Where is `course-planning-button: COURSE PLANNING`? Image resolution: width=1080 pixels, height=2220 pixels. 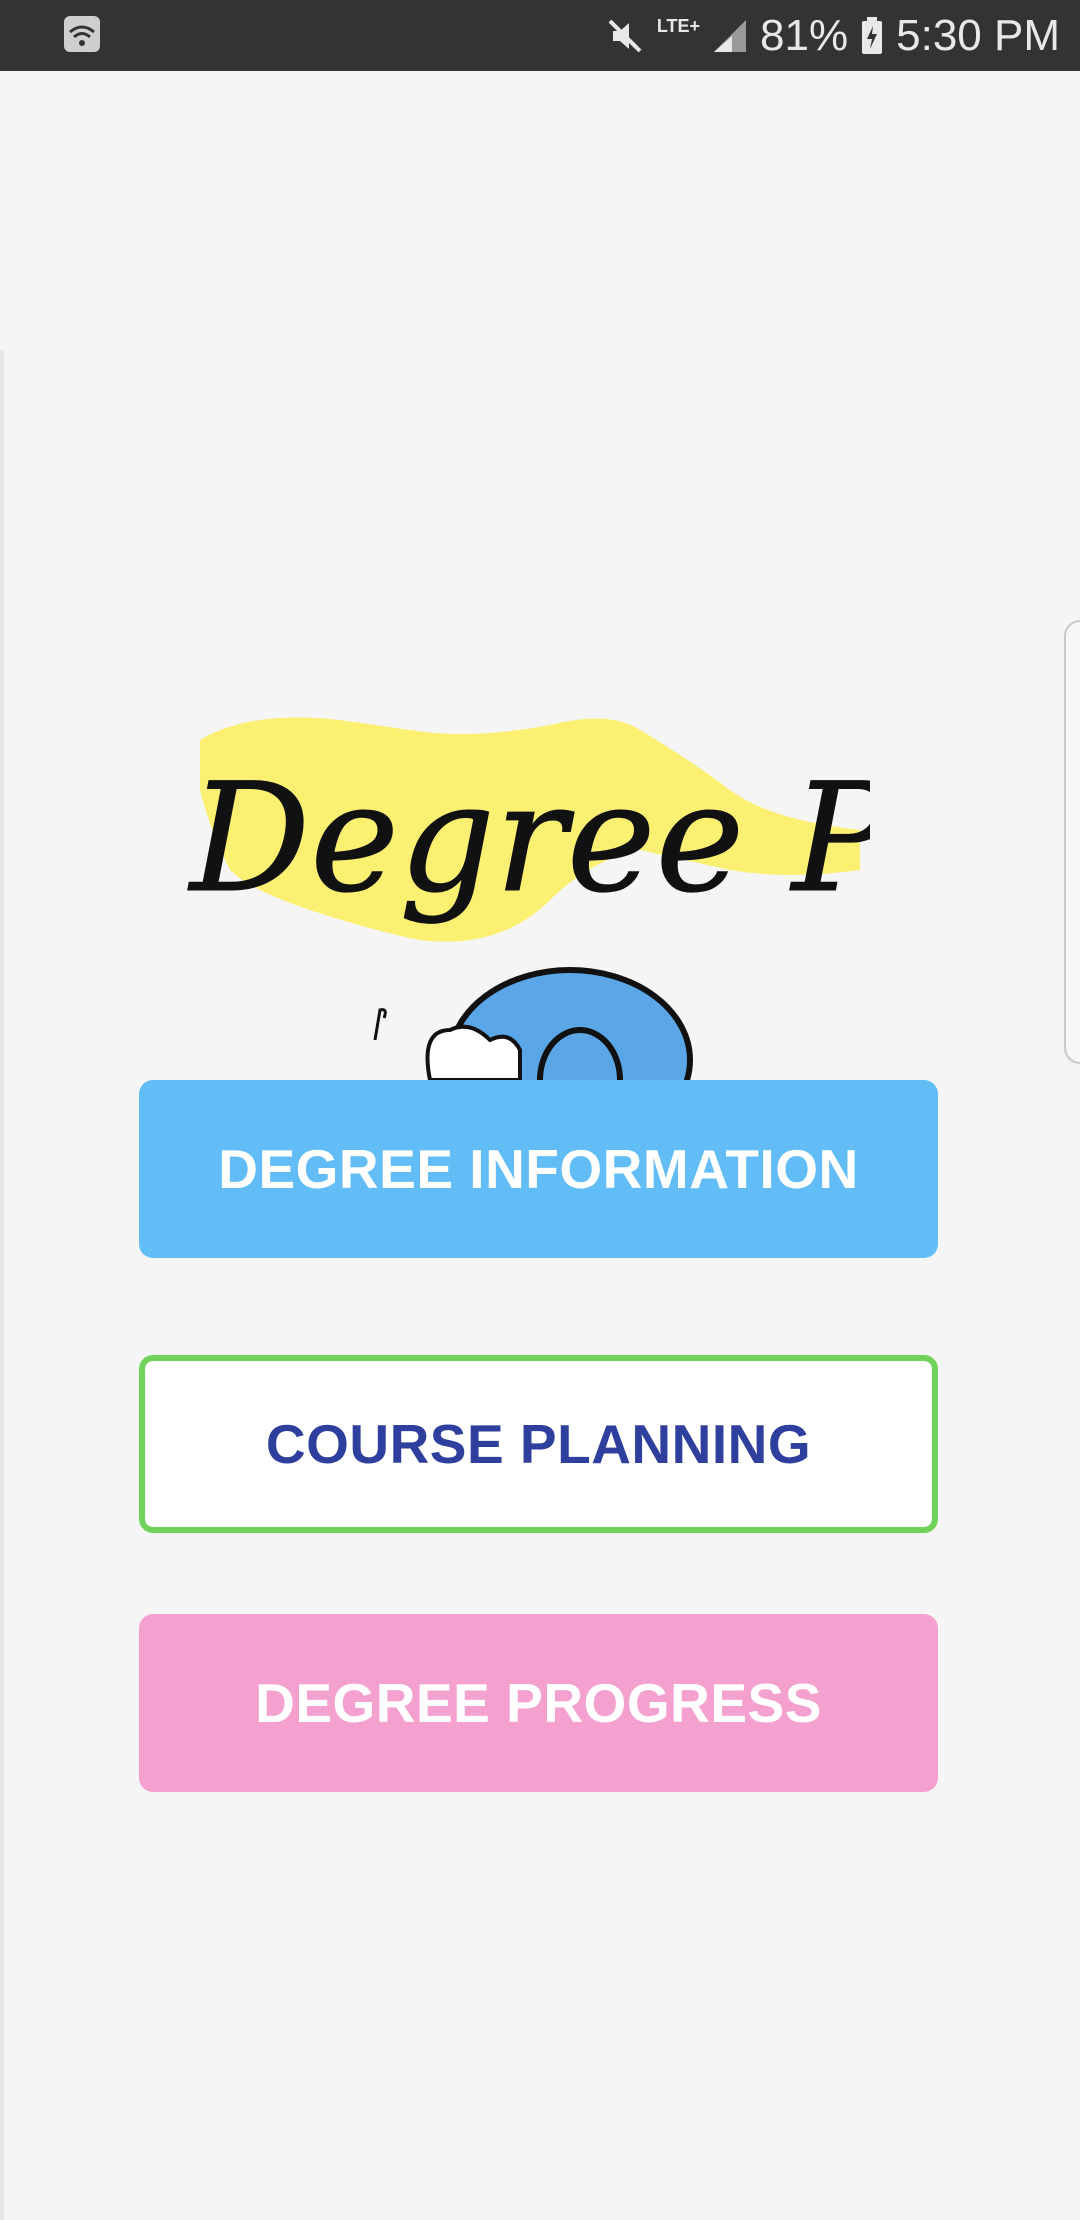 course-planning-button: COURSE PLANNING is located at coordinates (538, 1444).